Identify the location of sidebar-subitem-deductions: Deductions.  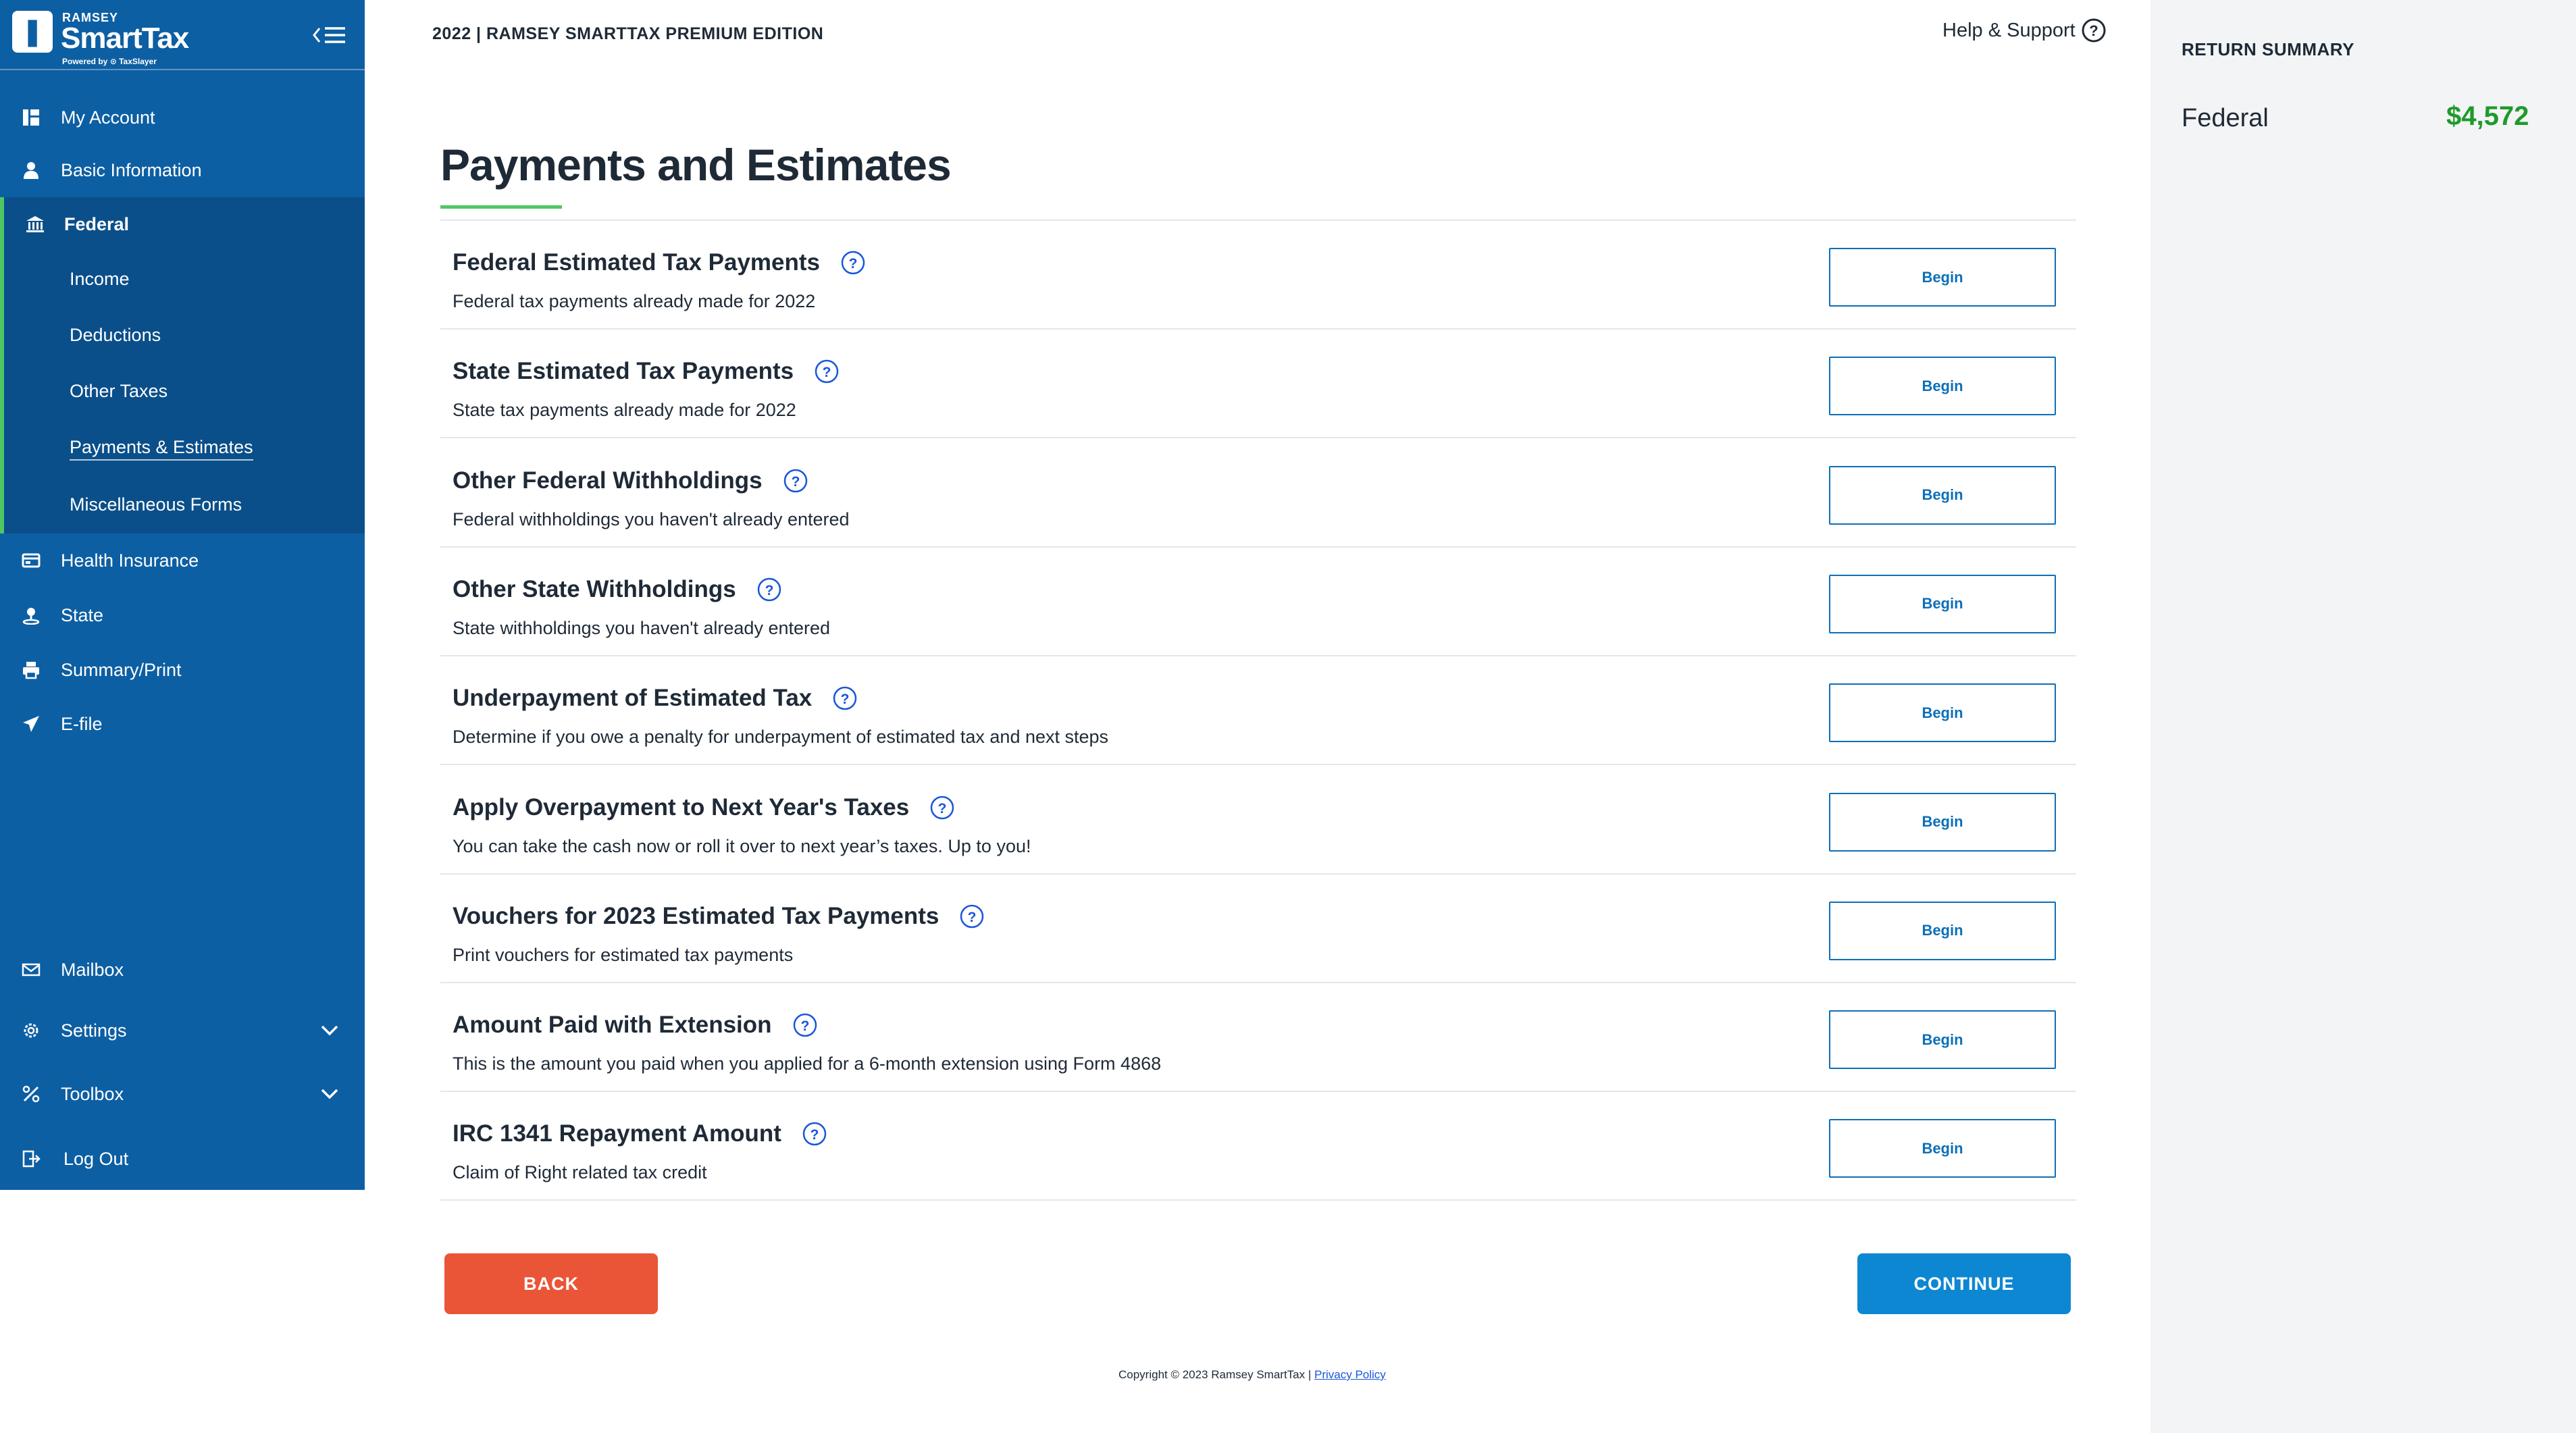
(116, 336).